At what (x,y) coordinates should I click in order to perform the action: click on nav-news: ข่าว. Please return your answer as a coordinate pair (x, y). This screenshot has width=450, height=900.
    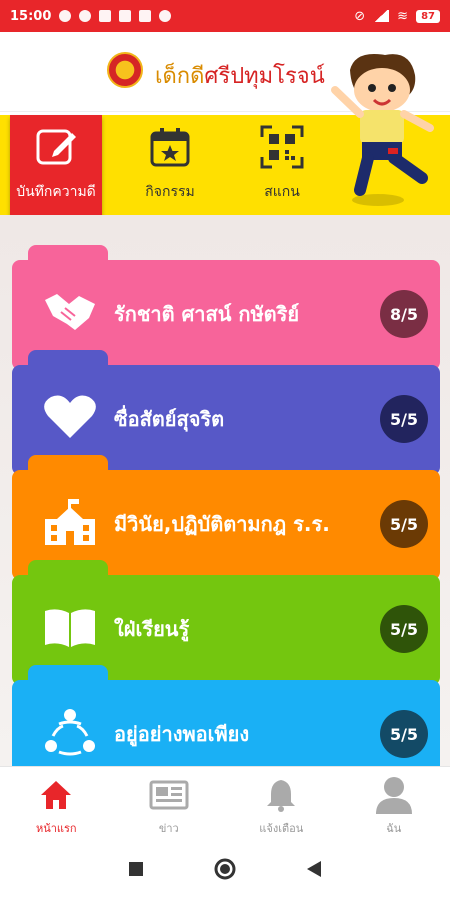
    Looking at the image, I should click on (169, 802).